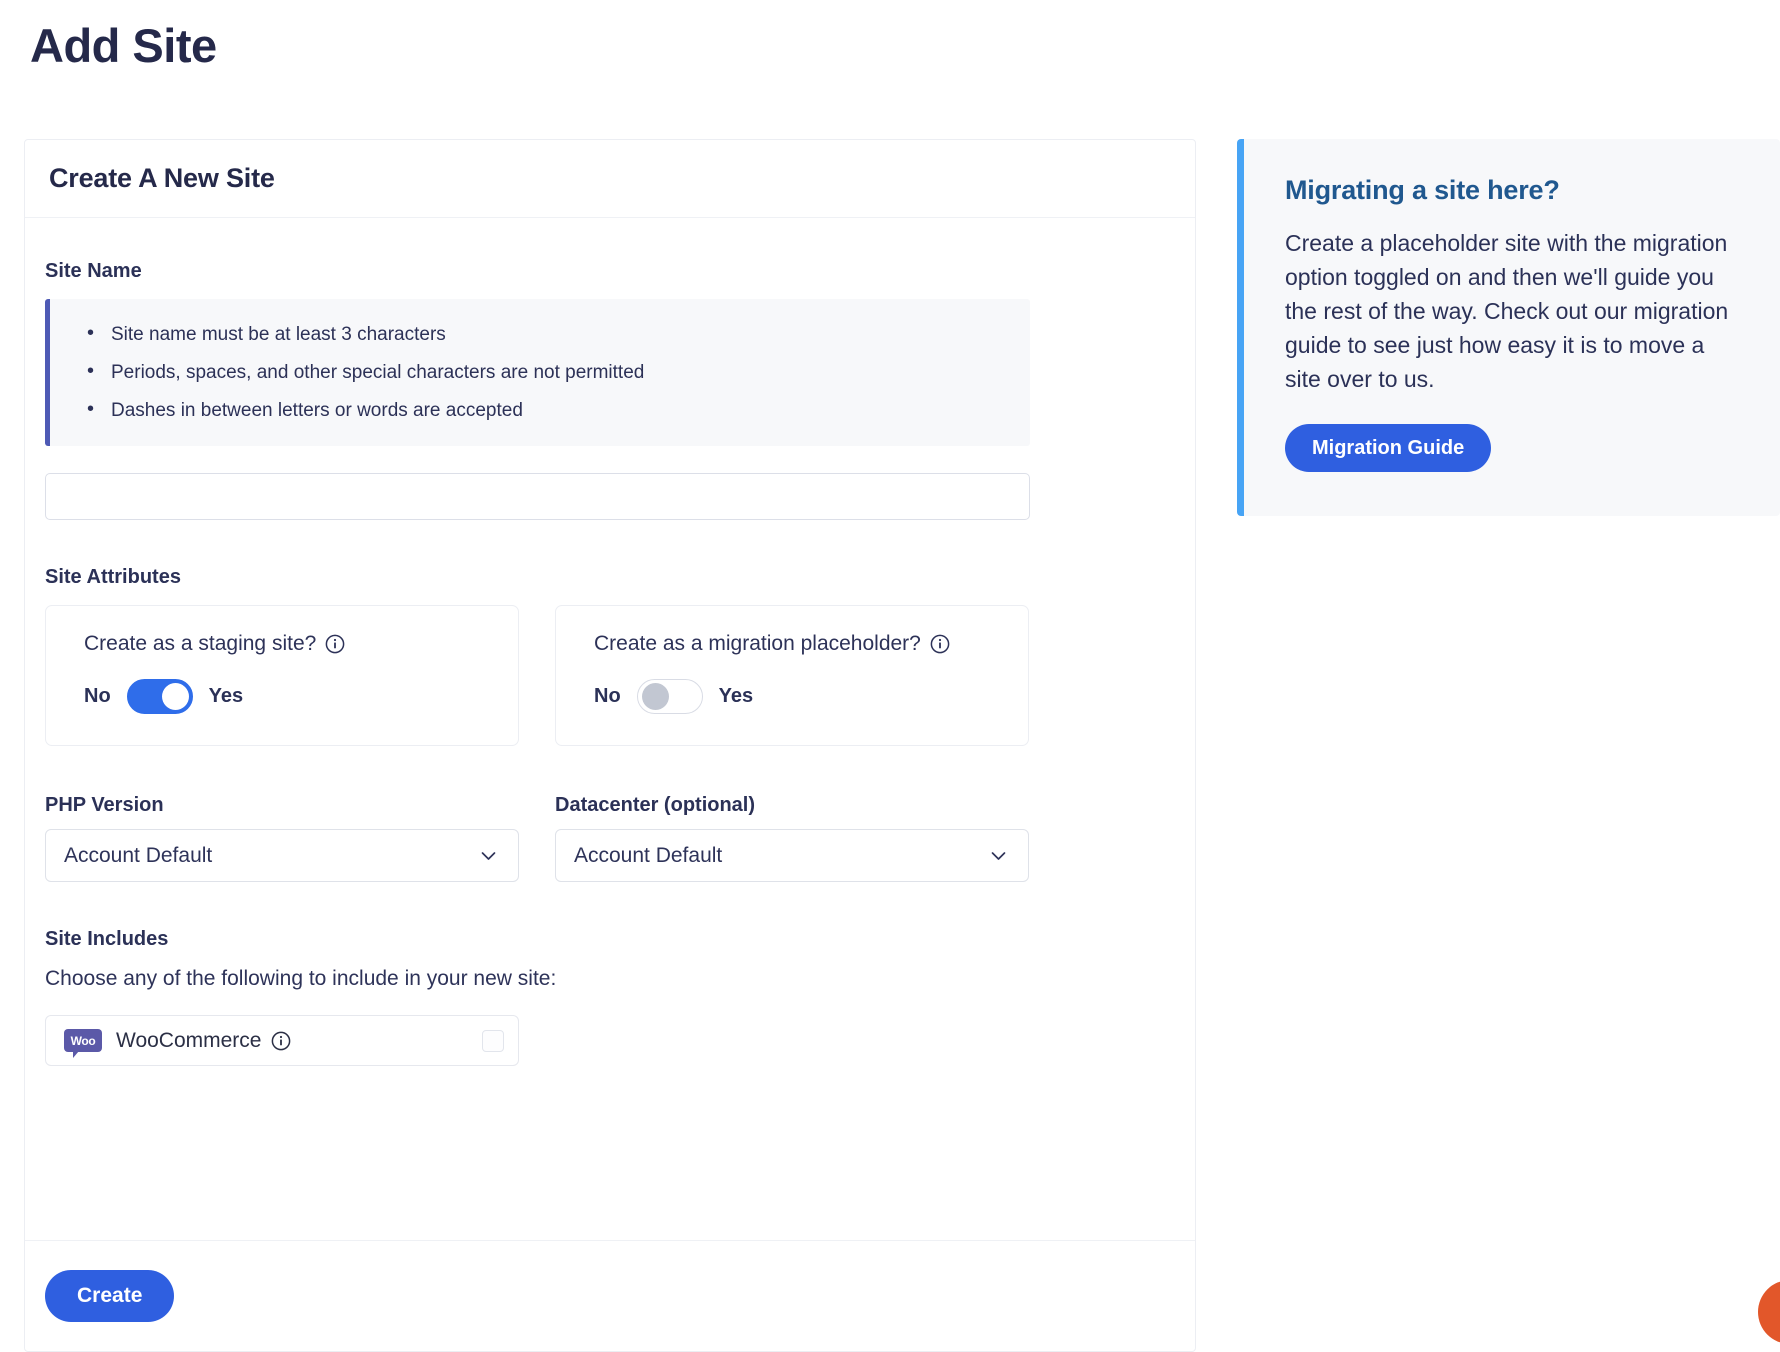  Describe the element at coordinates (97, 696) in the screenshot. I see `staging-toggle-no-label: No` at that location.